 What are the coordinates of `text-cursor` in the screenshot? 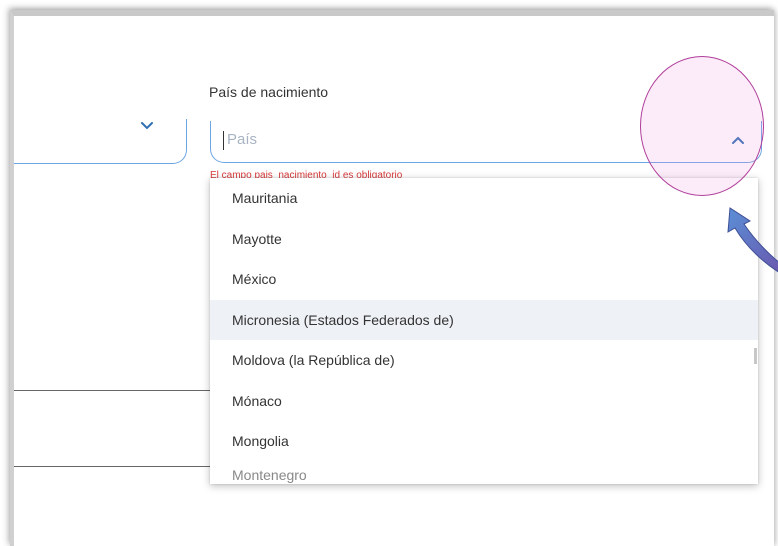 It's located at (223, 140).